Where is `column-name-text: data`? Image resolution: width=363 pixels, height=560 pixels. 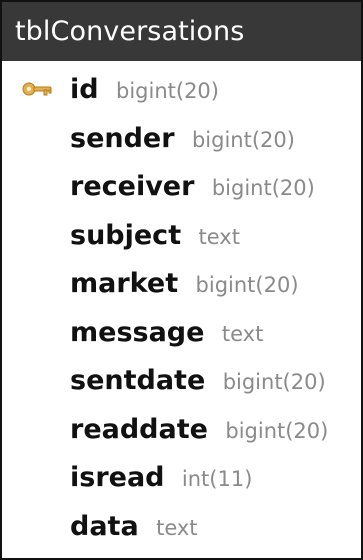
column-name-text: data is located at coordinates (104, 526).